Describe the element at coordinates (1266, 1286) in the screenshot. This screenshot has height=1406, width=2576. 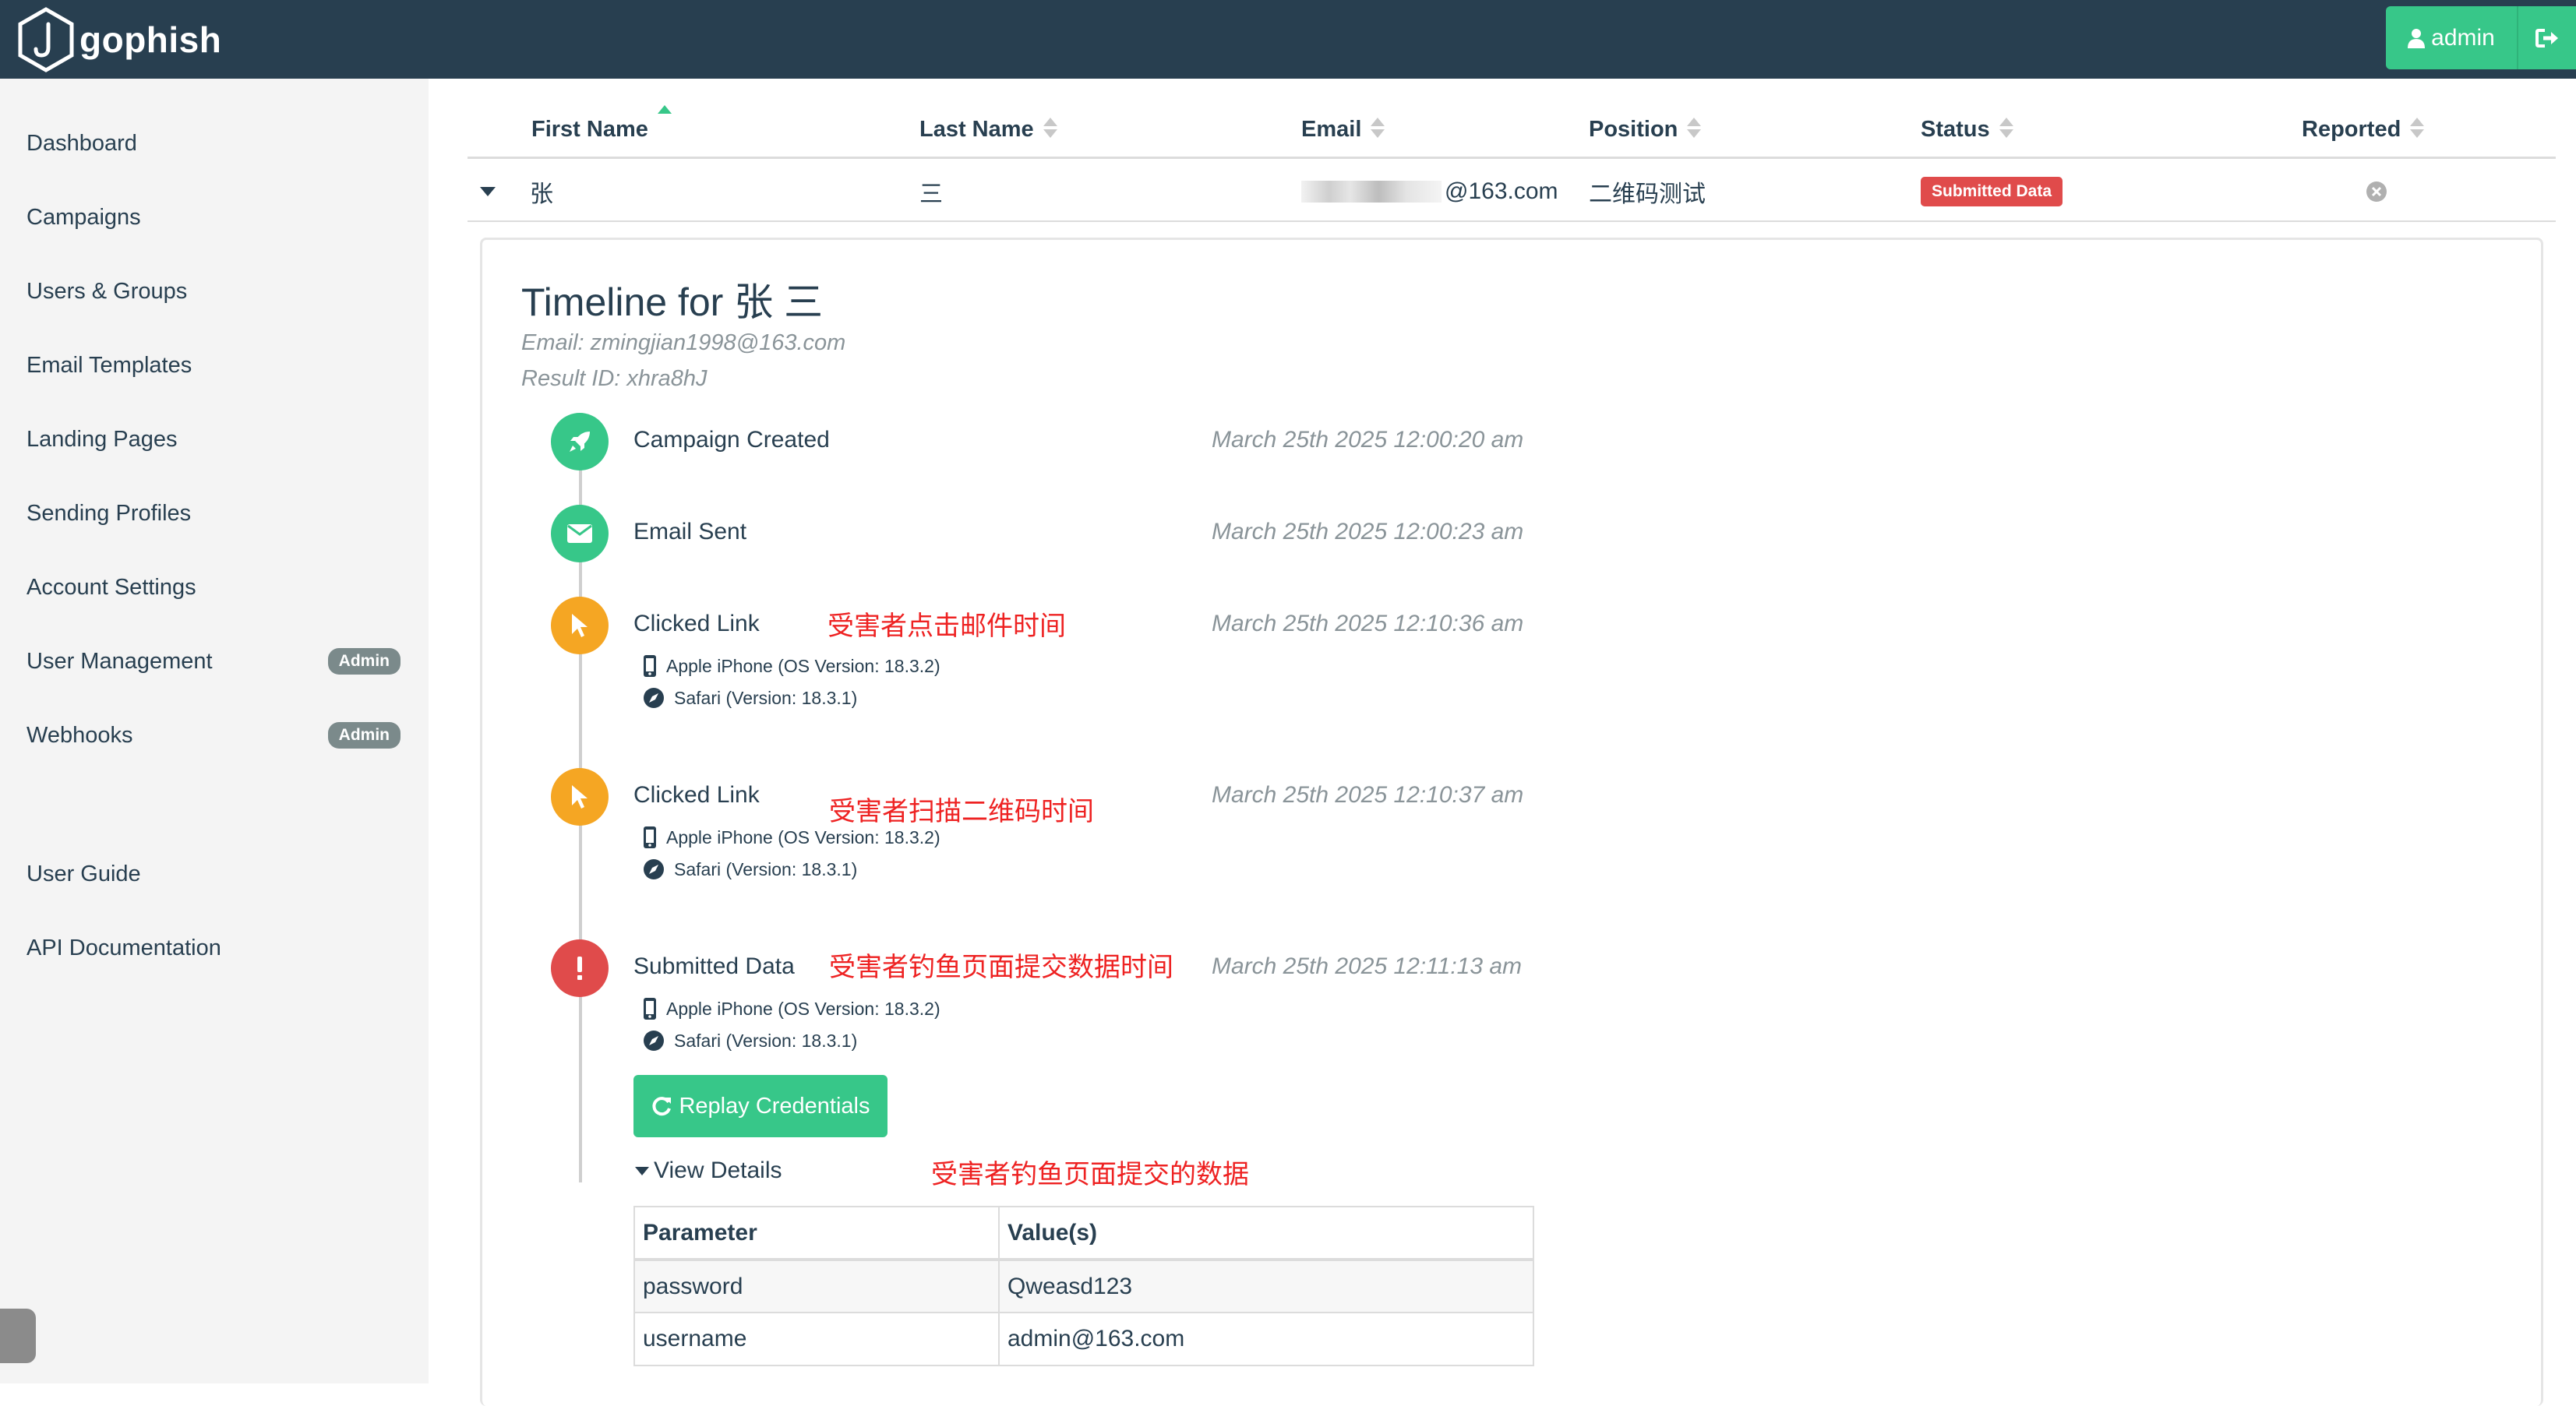
I see `cell-value: Qweasd123` at that location.